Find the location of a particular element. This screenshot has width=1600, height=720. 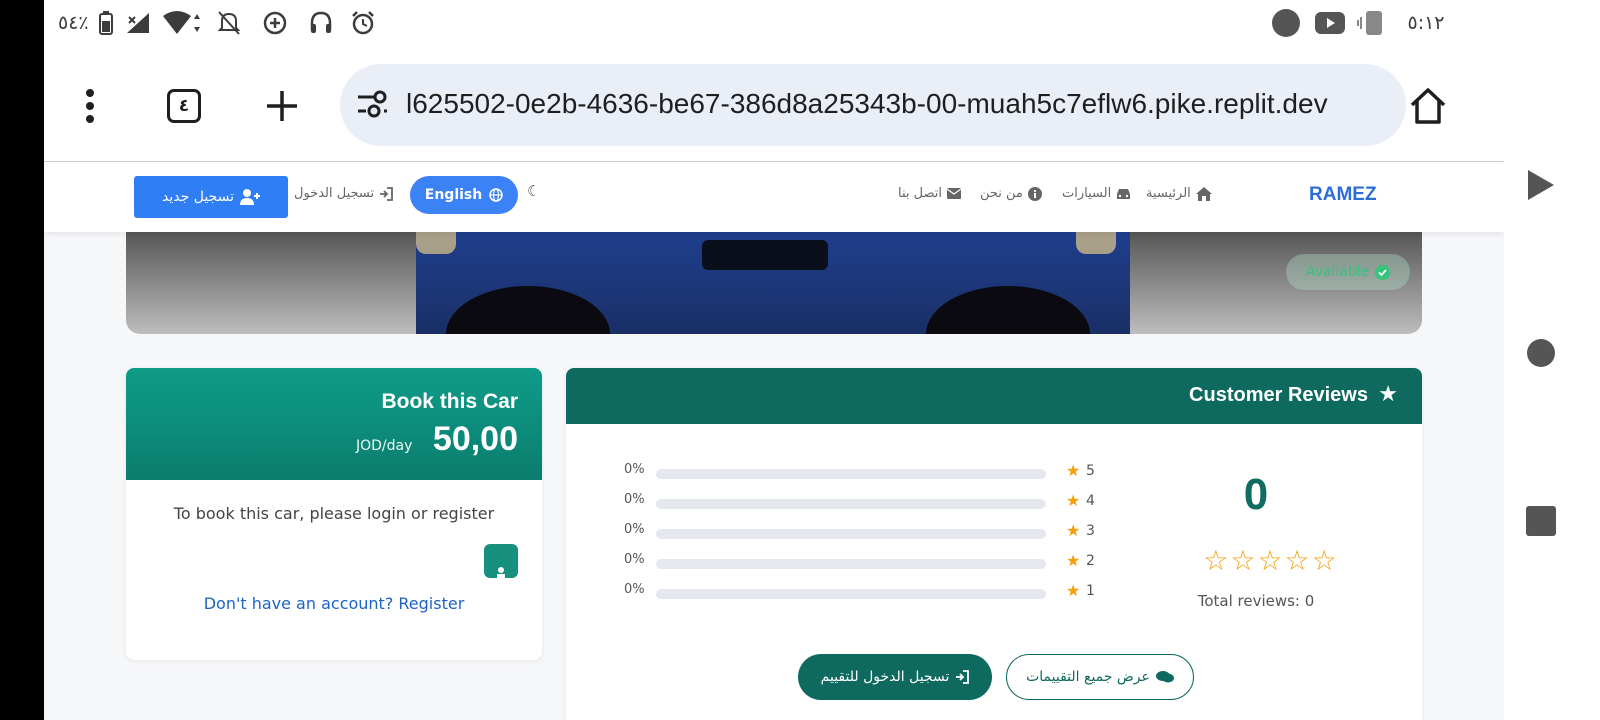

register-link: Don't have an account? Register is located at coordinates (334, 603).